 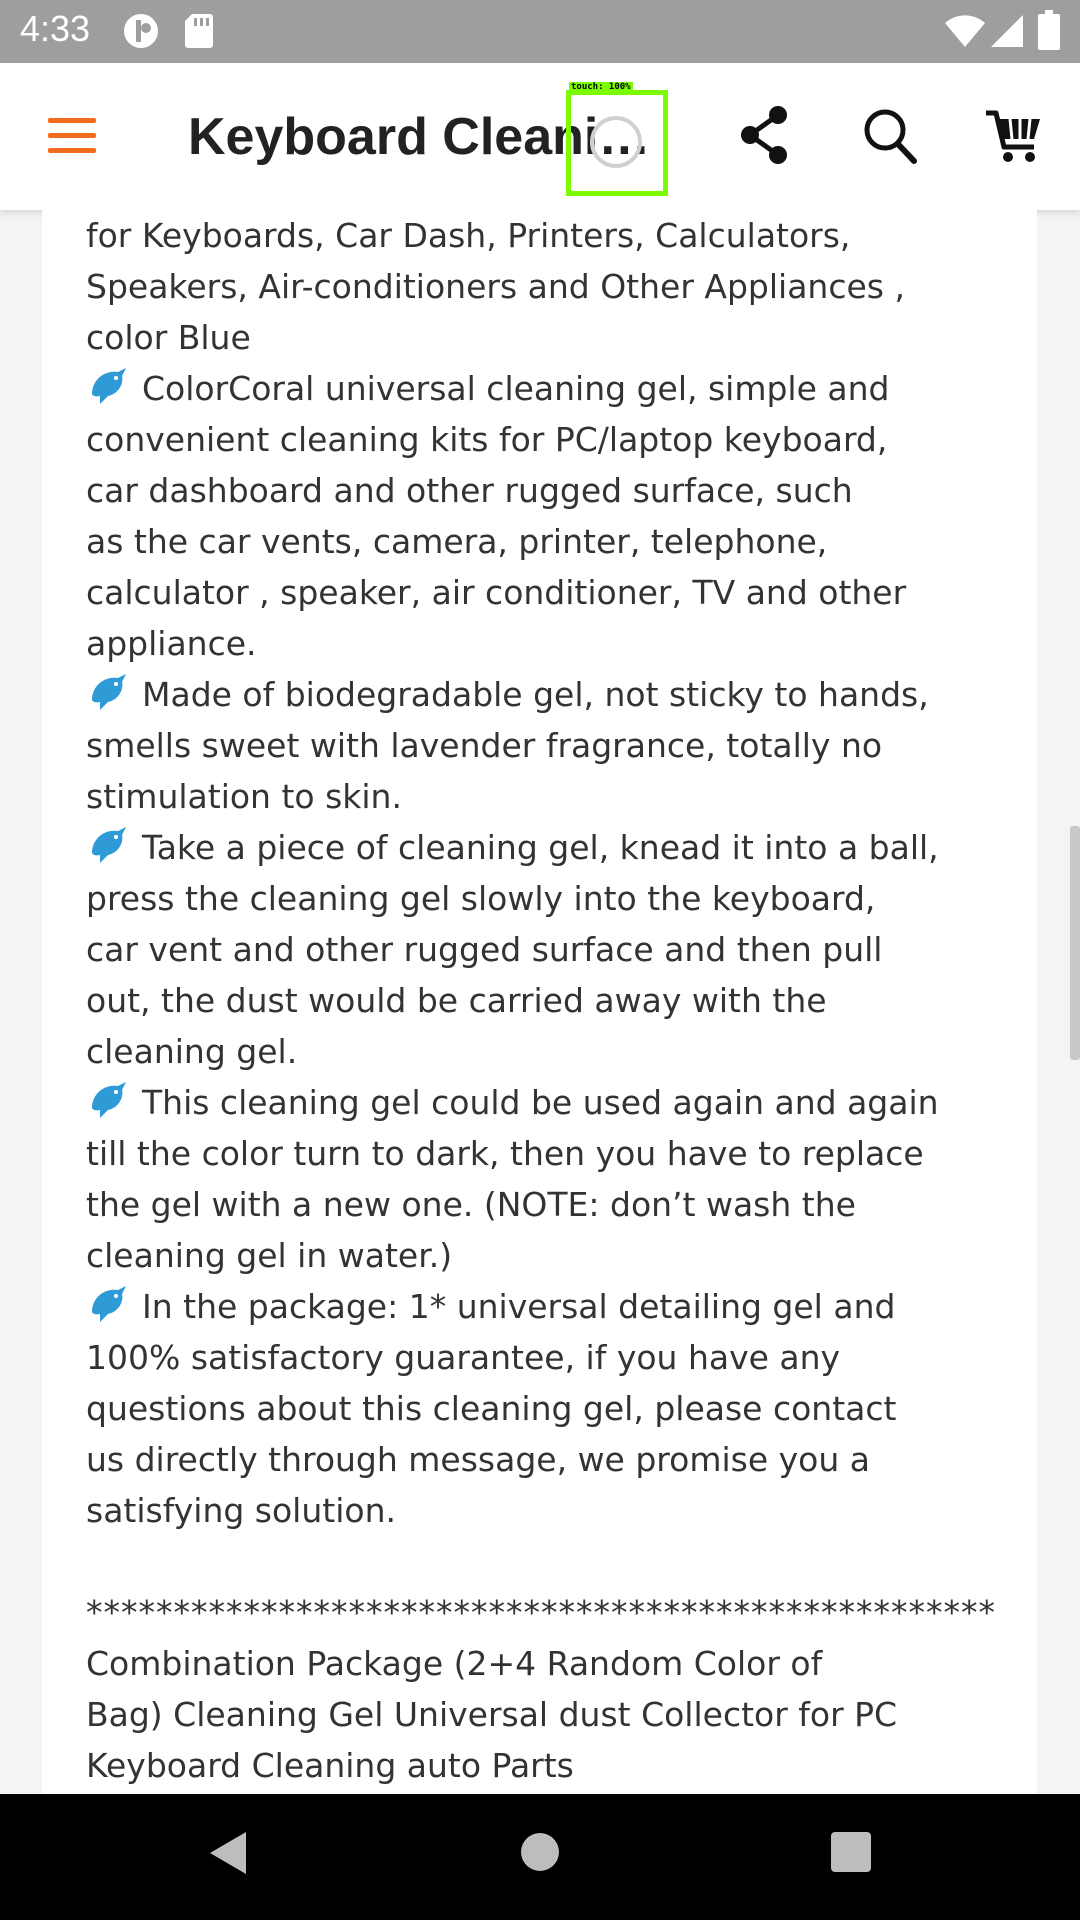 I want to click on description-line: stimulation to skin., so click(x=244, y=796).